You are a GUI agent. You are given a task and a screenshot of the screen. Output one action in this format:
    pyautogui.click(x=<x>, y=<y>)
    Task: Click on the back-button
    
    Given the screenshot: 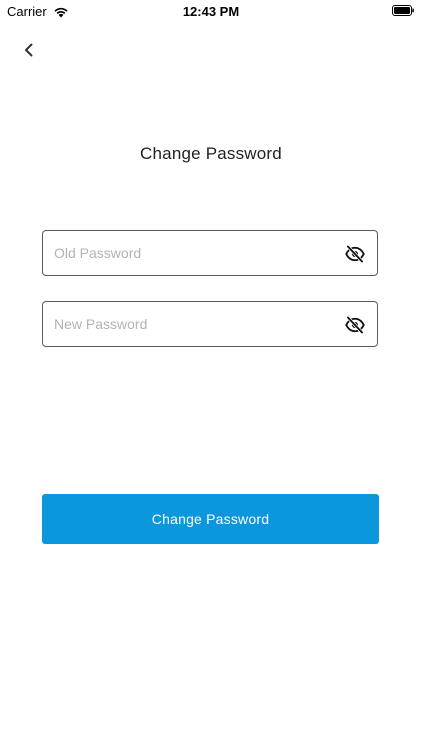 What is the action you would take?
    pyautogui.click(x=29, y=50)
    